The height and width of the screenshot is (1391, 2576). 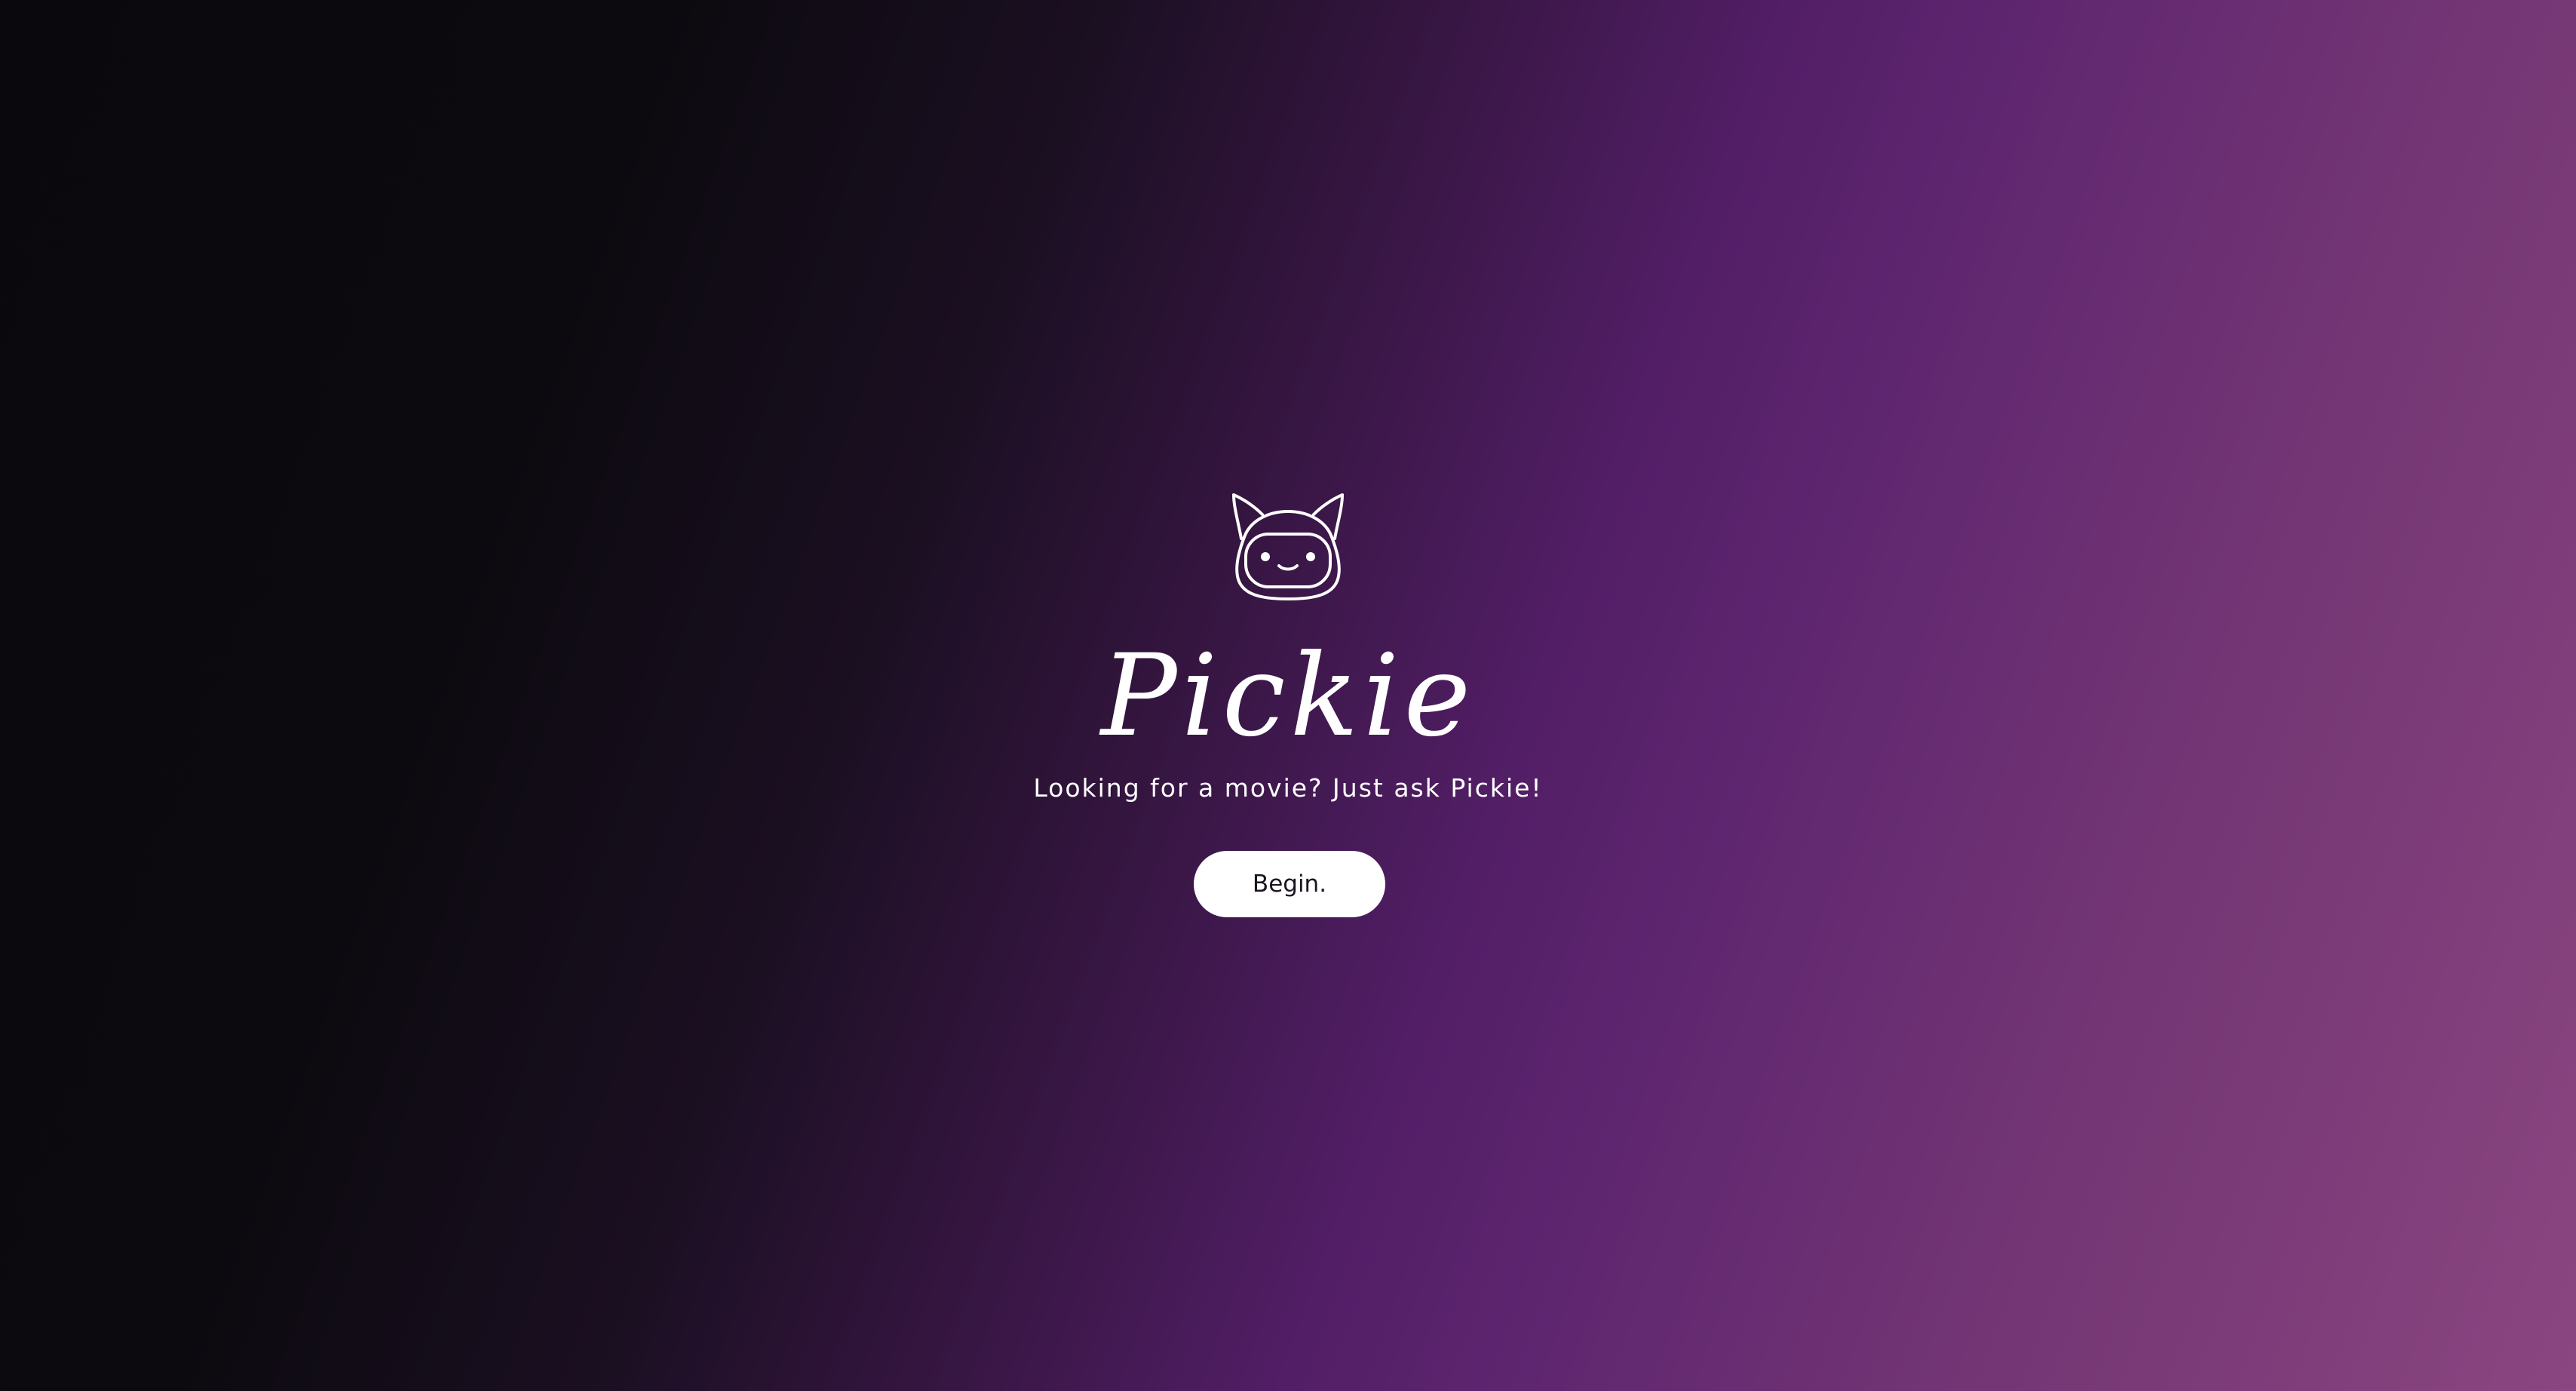 I want to click on robot-cat-face-icon, so click(x=1288, y=546).